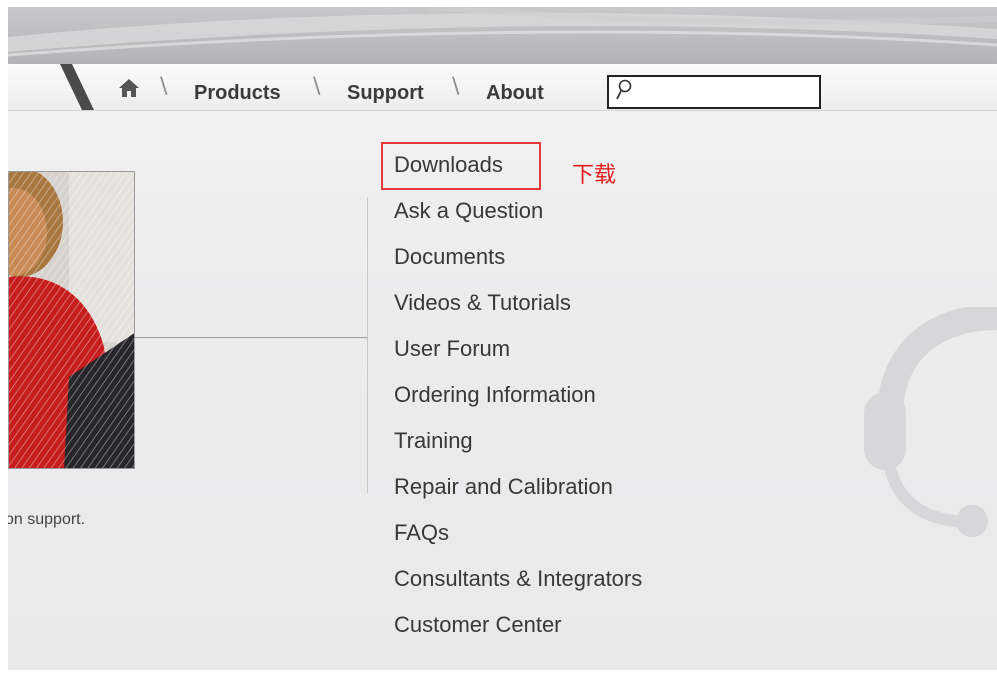  I want to click on nav-link-support: Support, so click(385, 93).